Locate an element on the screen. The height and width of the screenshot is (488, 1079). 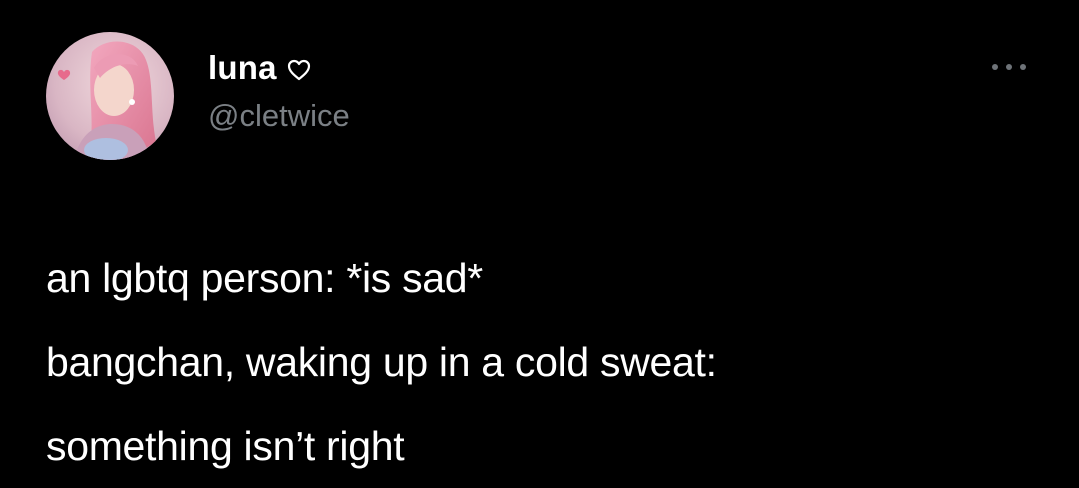
tweet-line-2: bangchan, waking up in a cold sweat: is located at coordinates (381, 362).